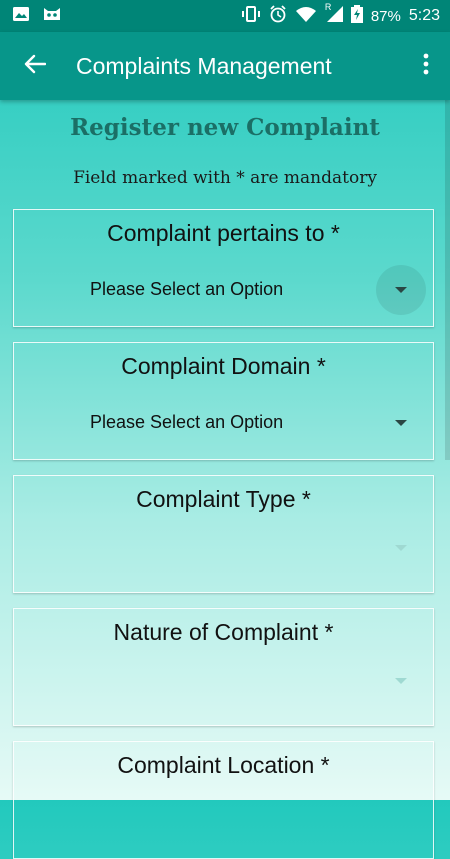  Describe the element at coordinates (251, 16) in the screenshot. I see `vibrate-icon` at that location.